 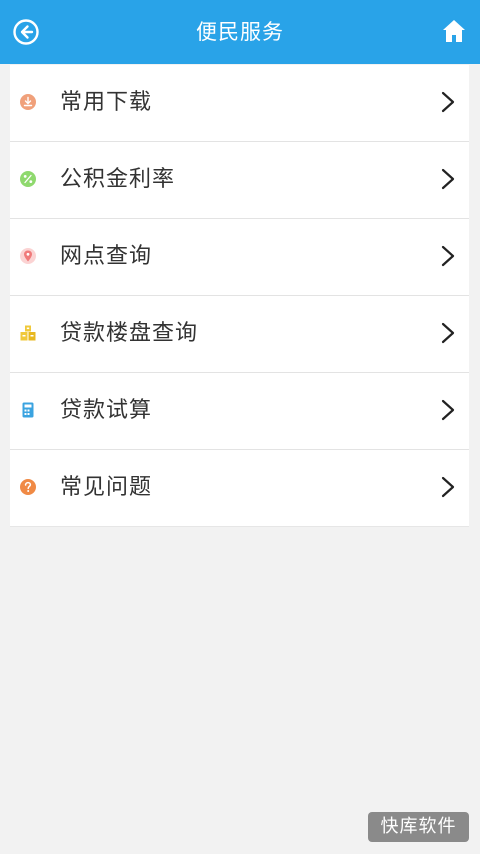 What do you see at coordinates (106, 256) in the screenshot?
I see `menu-item-label: 网点查询` at bounding box center [106, 256].